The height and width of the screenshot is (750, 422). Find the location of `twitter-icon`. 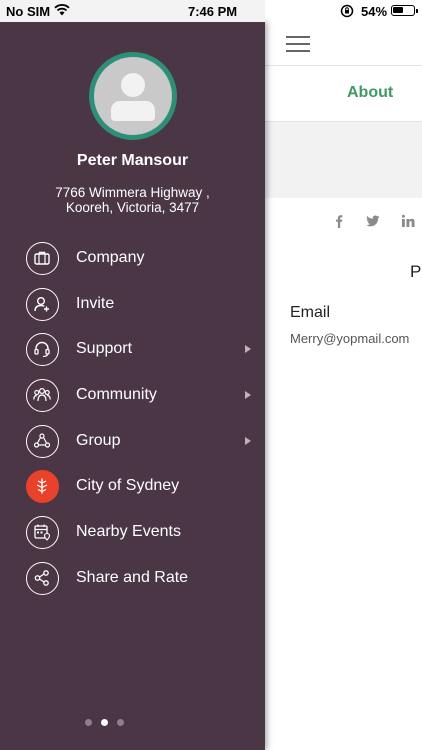

twitter-icon is located at coordinates (373, 221).